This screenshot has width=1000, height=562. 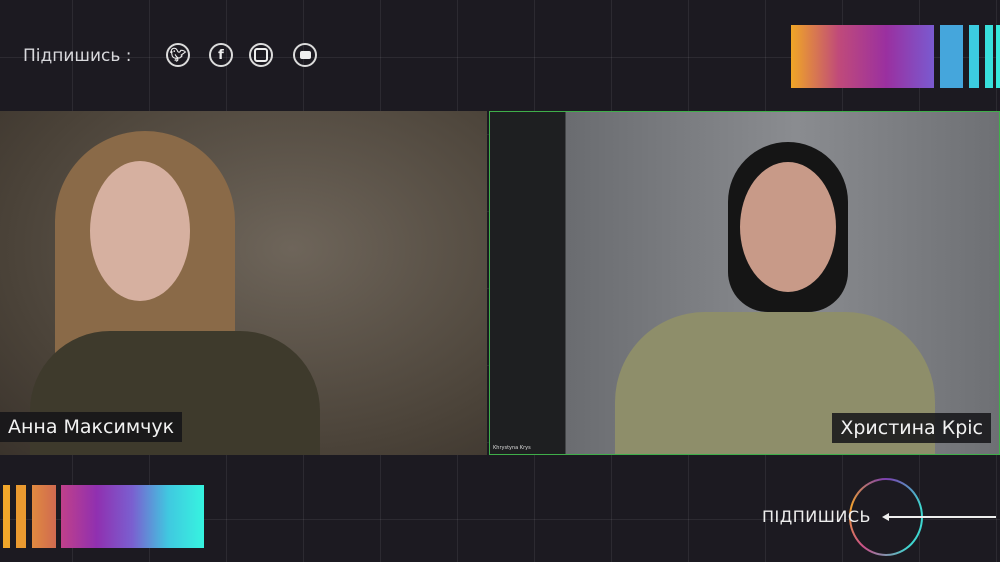 What do you see at coordinates (816, 516) in the screenshot?
I see `subscribe-button: ПІДПИШИСЬ` at bounding box center [816, 516].